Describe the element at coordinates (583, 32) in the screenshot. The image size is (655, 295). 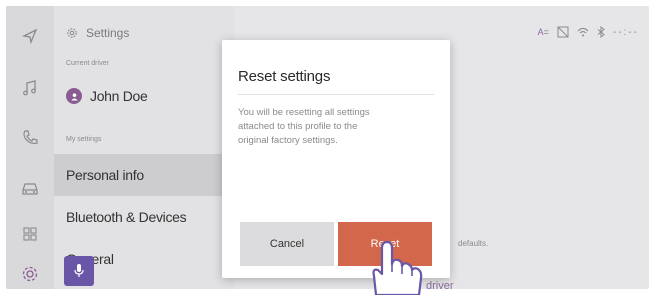
I see `wifi-icon` at that location.